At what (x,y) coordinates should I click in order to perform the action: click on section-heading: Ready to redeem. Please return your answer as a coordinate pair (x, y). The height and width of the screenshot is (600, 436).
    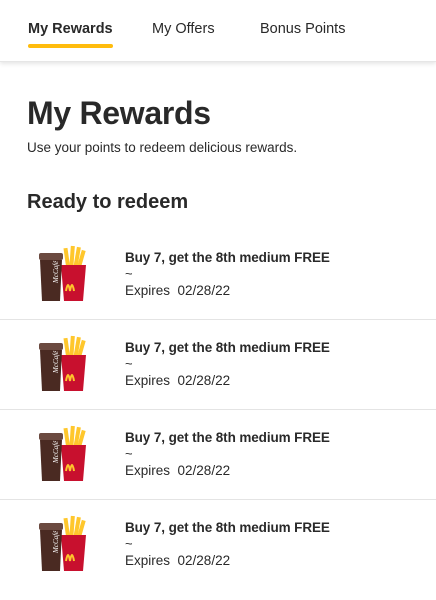
    Looking at the image, I should click on (108, 202).